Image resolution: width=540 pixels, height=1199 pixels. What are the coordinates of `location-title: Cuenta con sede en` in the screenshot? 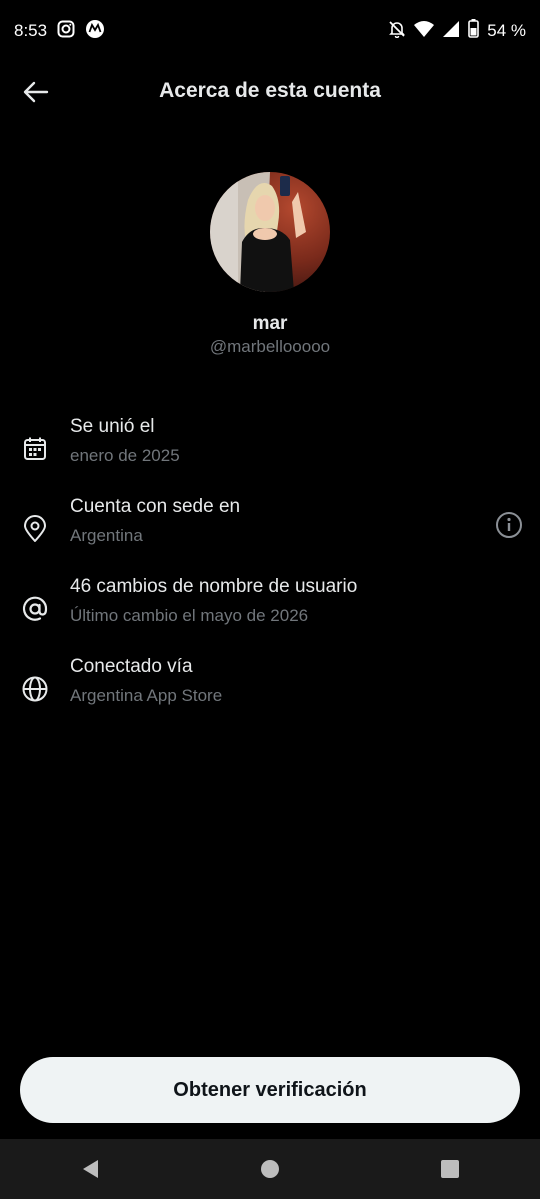 It's located at (155, 506).